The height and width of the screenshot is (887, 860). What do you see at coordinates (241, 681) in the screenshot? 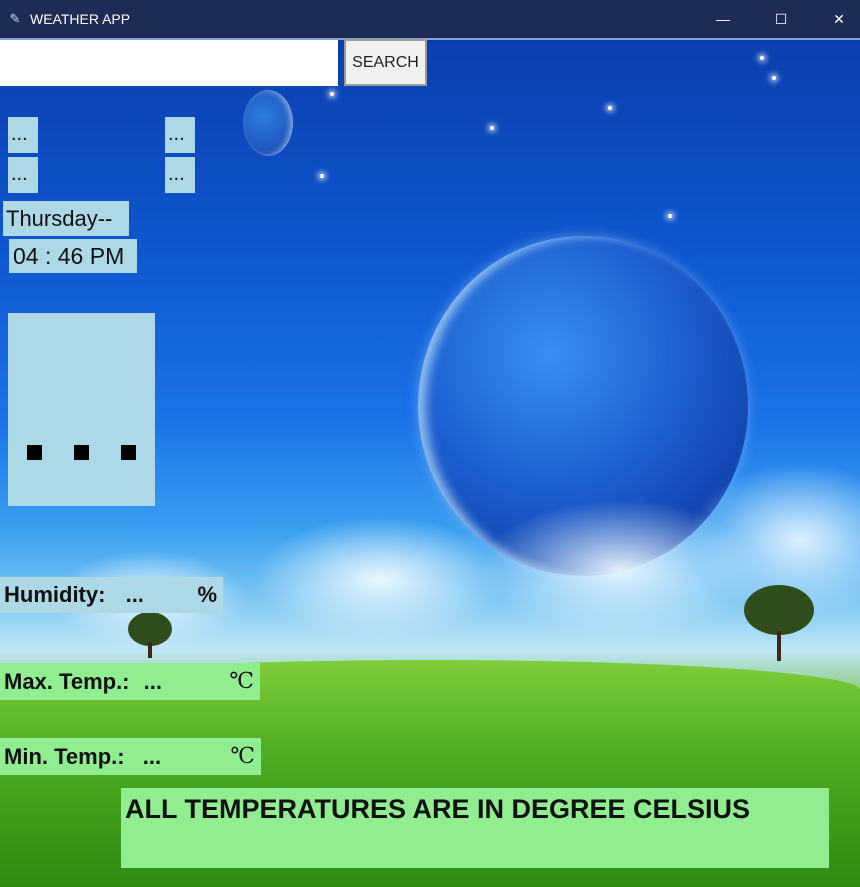
I see `max-temp-unit: ℃` at bounding box center [241, 681].